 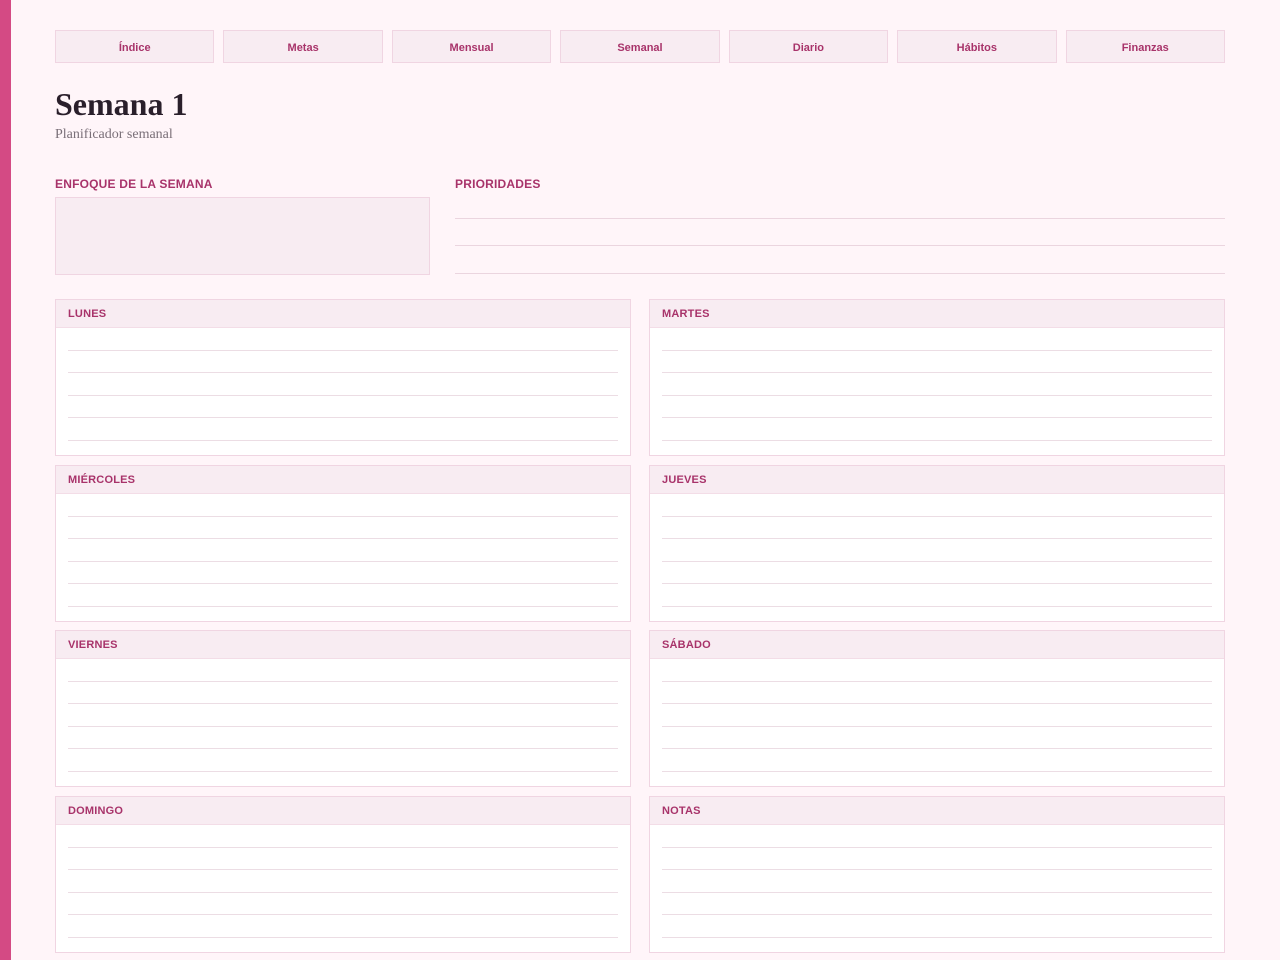 What do you see at coordinates (135, 46) in the screenshot?
I see `nav-tab-indice: Índice` at bounding box center [135, 46].